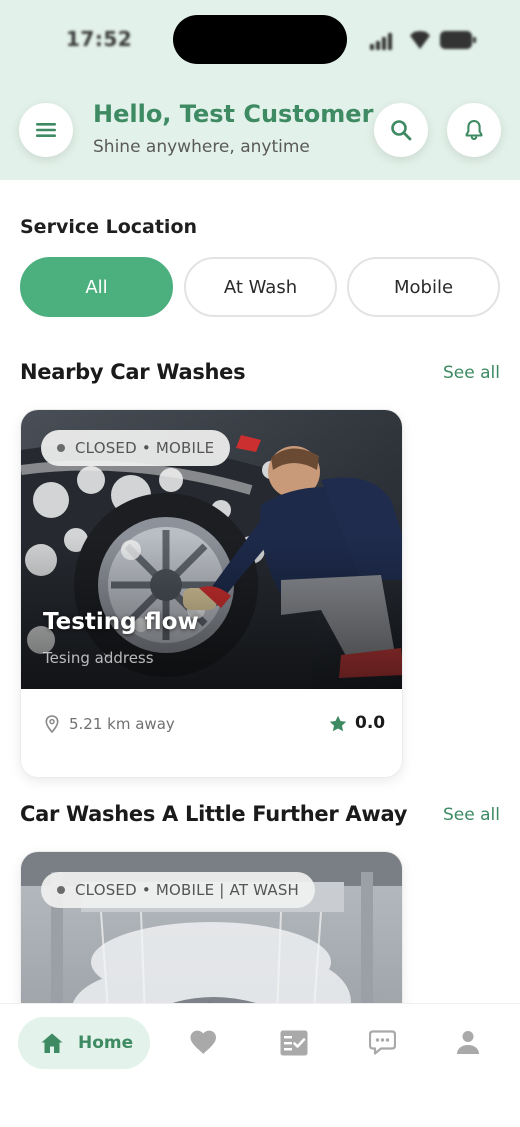  I want to click on star-icon, so click(338, 723).